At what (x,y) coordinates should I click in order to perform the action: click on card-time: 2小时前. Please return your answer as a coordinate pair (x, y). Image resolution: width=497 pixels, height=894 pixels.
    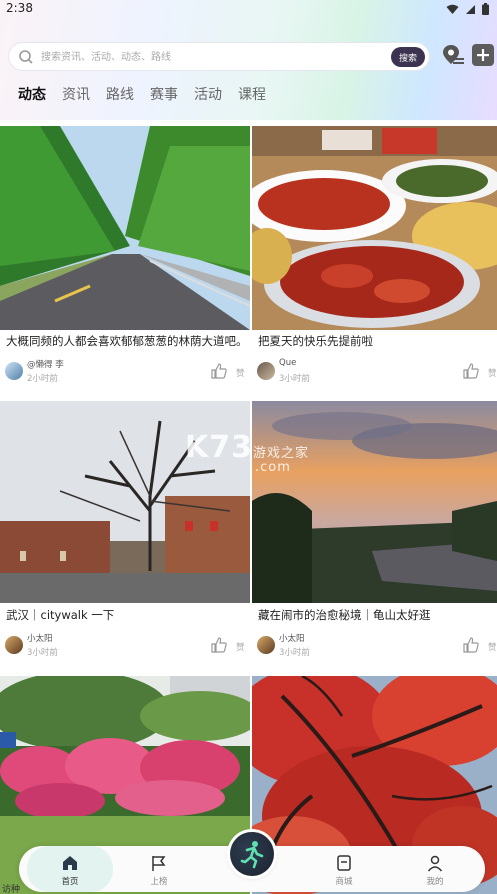
    Looking at the image, I should click on (42, 379).